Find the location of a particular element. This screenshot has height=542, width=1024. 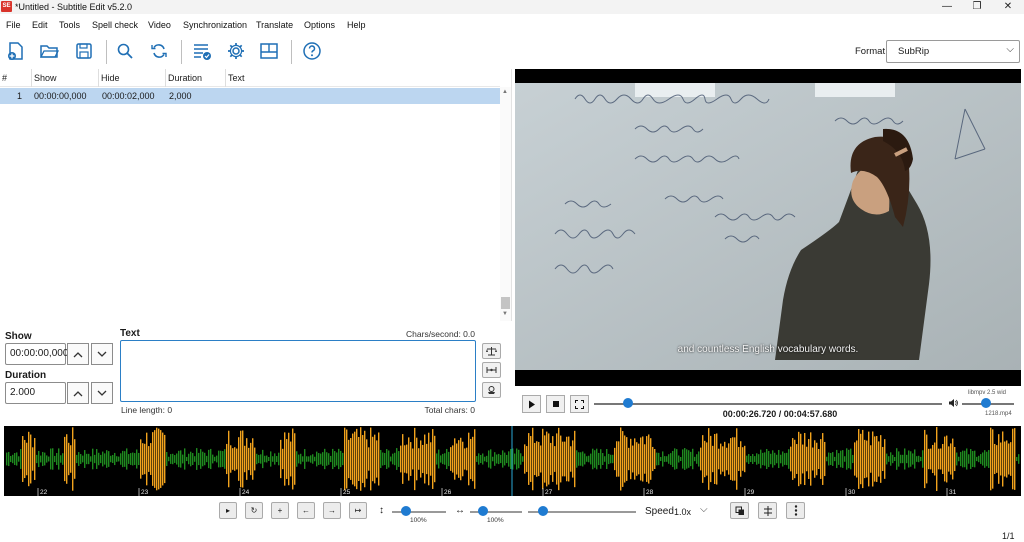

menu-options: Options is located at coordinates (319, 25).